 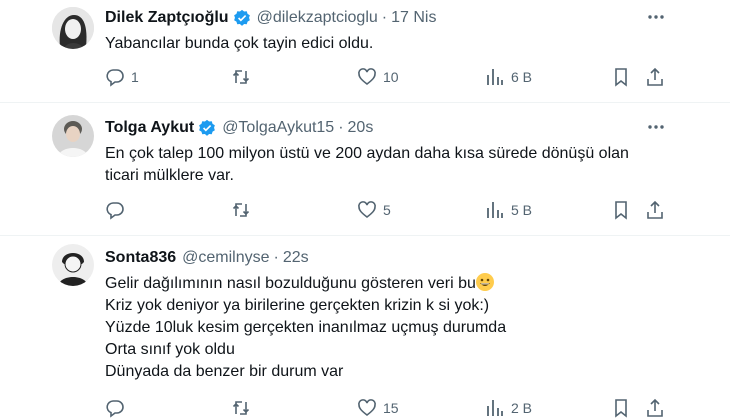 I want to click on author-name: Sonta836, so click(x=140, y=258).